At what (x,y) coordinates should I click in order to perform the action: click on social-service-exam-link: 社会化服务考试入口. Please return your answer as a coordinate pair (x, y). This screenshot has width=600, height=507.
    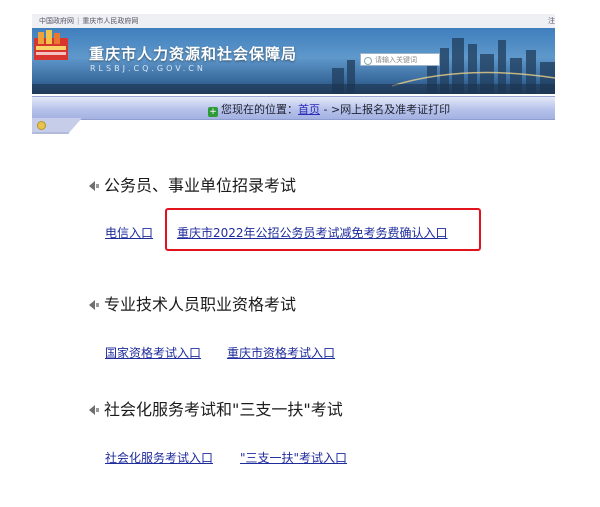
    Looking at the image, I should click on (159, 457).